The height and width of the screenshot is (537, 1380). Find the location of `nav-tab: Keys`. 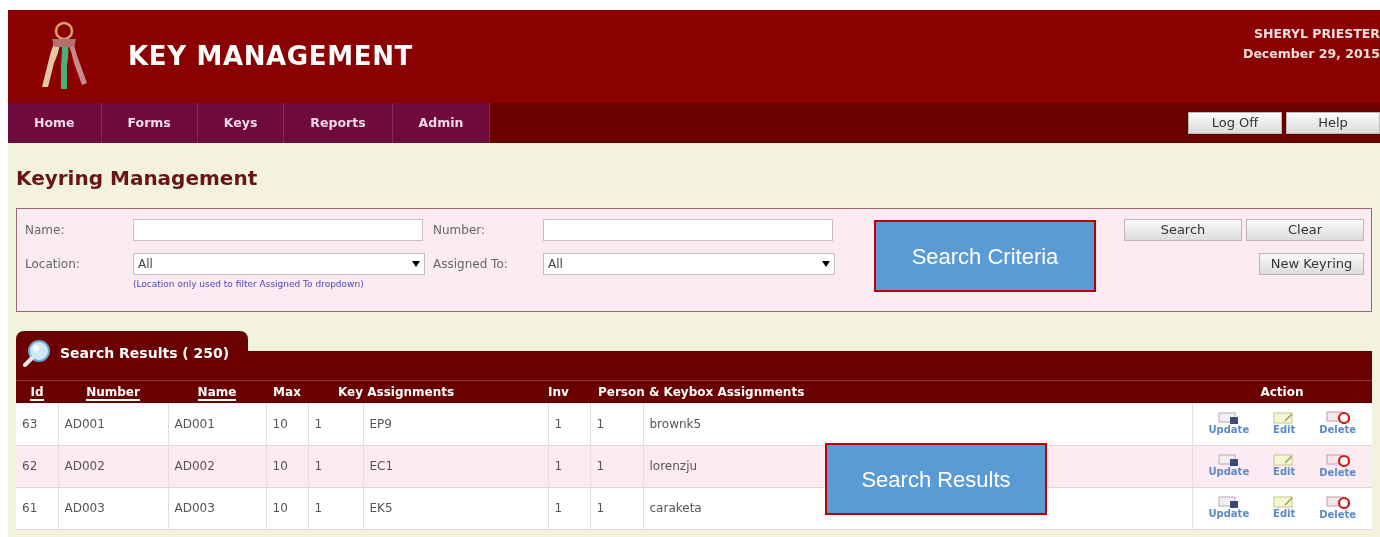

nav-tab: Keys is located at coordinates (241, 123).